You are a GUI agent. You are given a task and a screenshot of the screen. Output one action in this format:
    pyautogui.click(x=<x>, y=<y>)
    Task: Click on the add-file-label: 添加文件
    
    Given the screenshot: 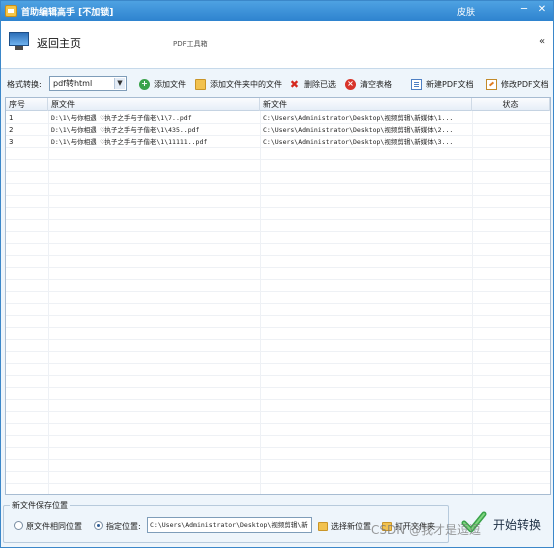 What is the action you would take?
    pyautogui.click(x=170, y=84)
    